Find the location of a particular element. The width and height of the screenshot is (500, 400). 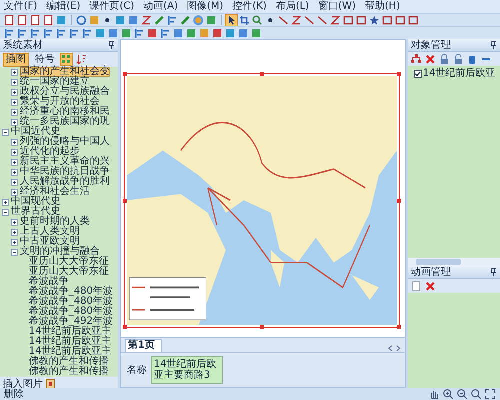

sort-icon is located at coordinates (81, 59).